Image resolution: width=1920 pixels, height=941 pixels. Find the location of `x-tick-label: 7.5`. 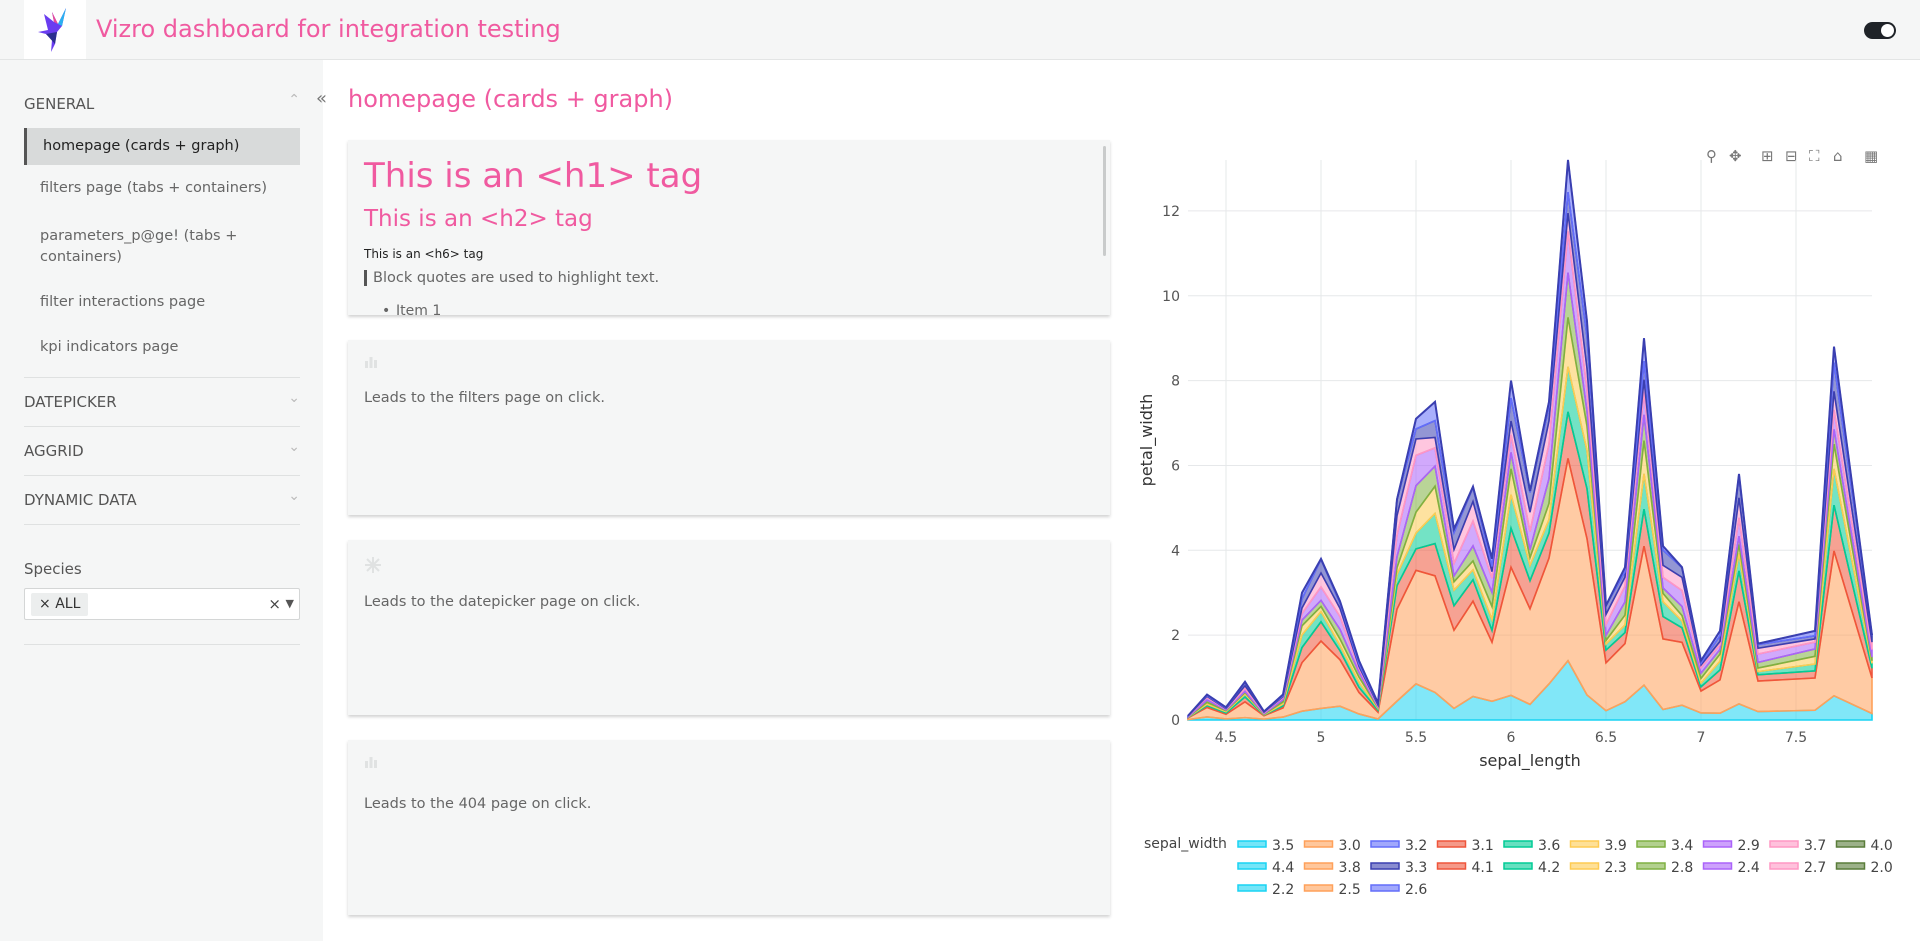

x-tick-label: 7.5 is located at coordinates (1796, 738).